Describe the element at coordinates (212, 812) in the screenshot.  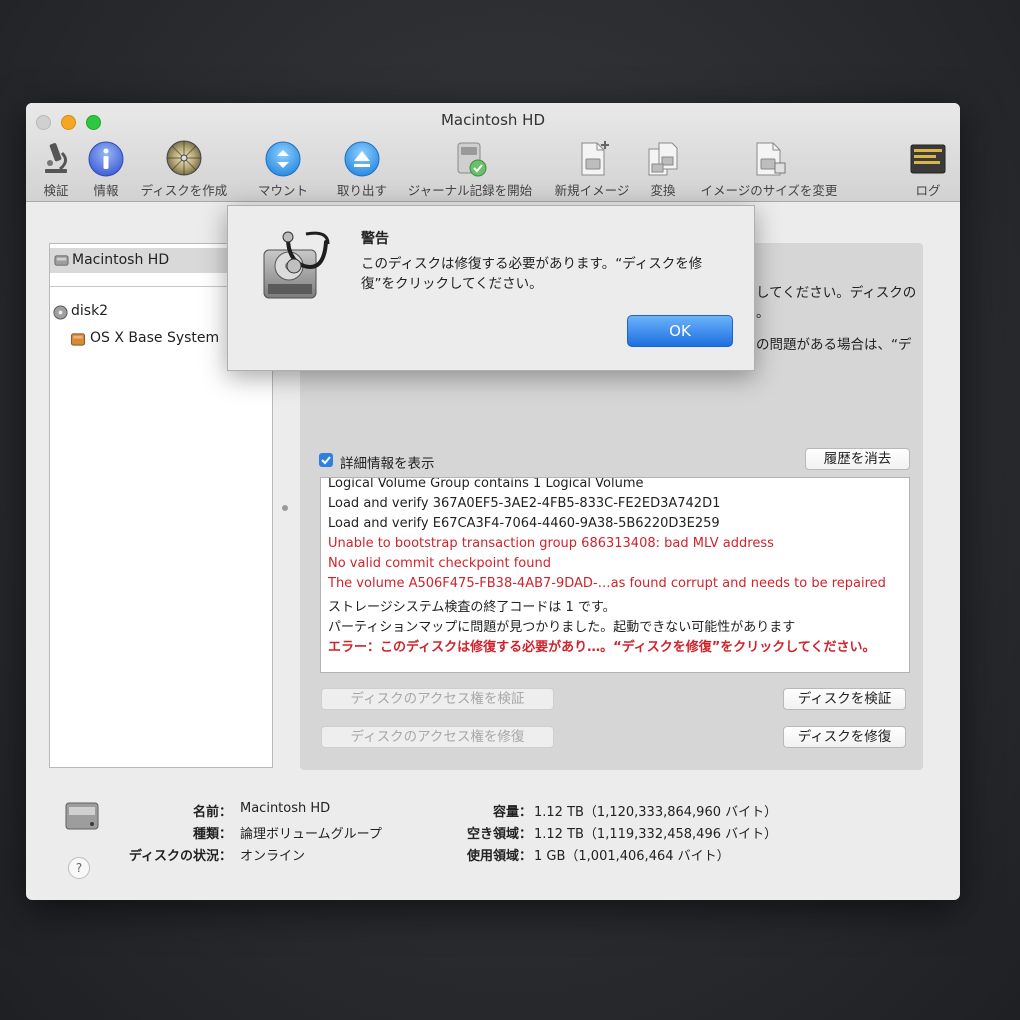
I see `name-key: 名前：` at that location.